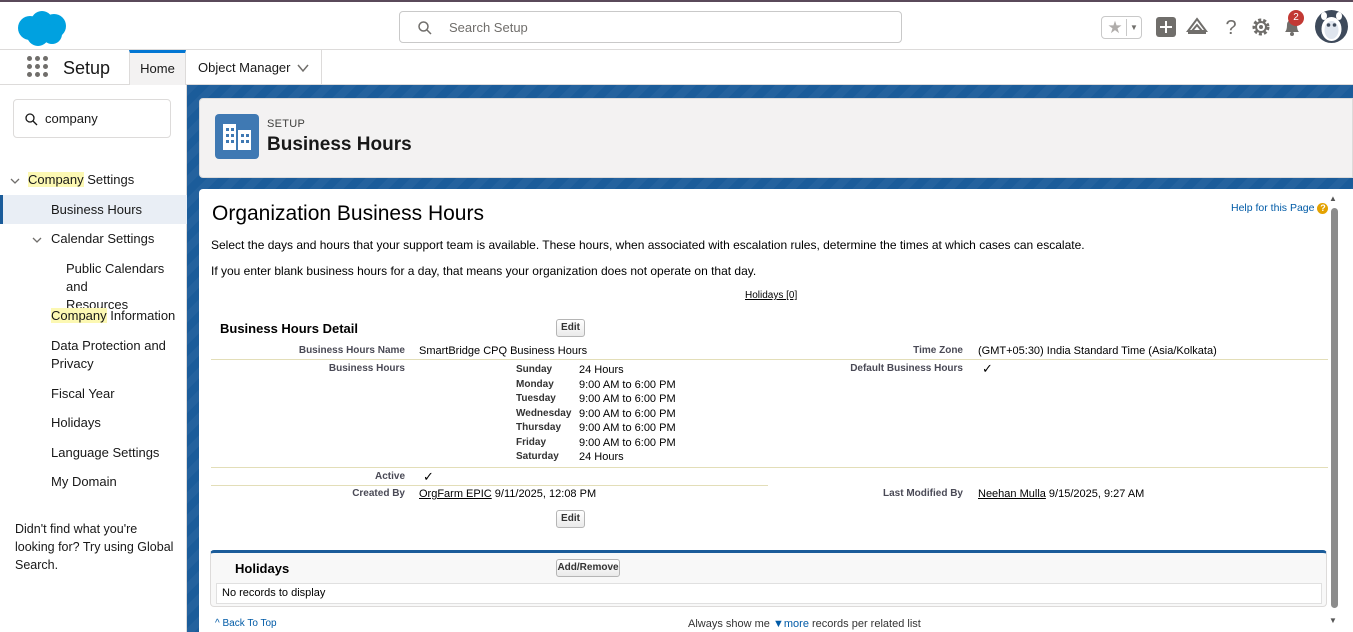  I want to click on triangle-down-icon: ▼, so click(778, 624).